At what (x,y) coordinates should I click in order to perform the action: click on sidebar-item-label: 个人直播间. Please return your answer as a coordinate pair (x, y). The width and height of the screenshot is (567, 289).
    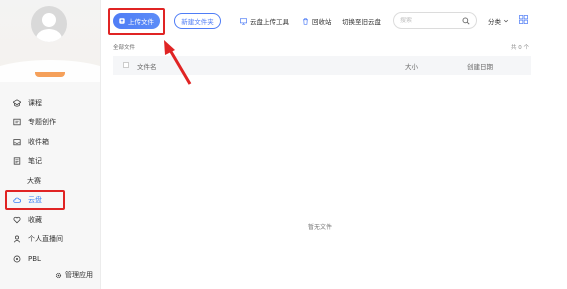
    Looking at the image, I should click on (45, 239).